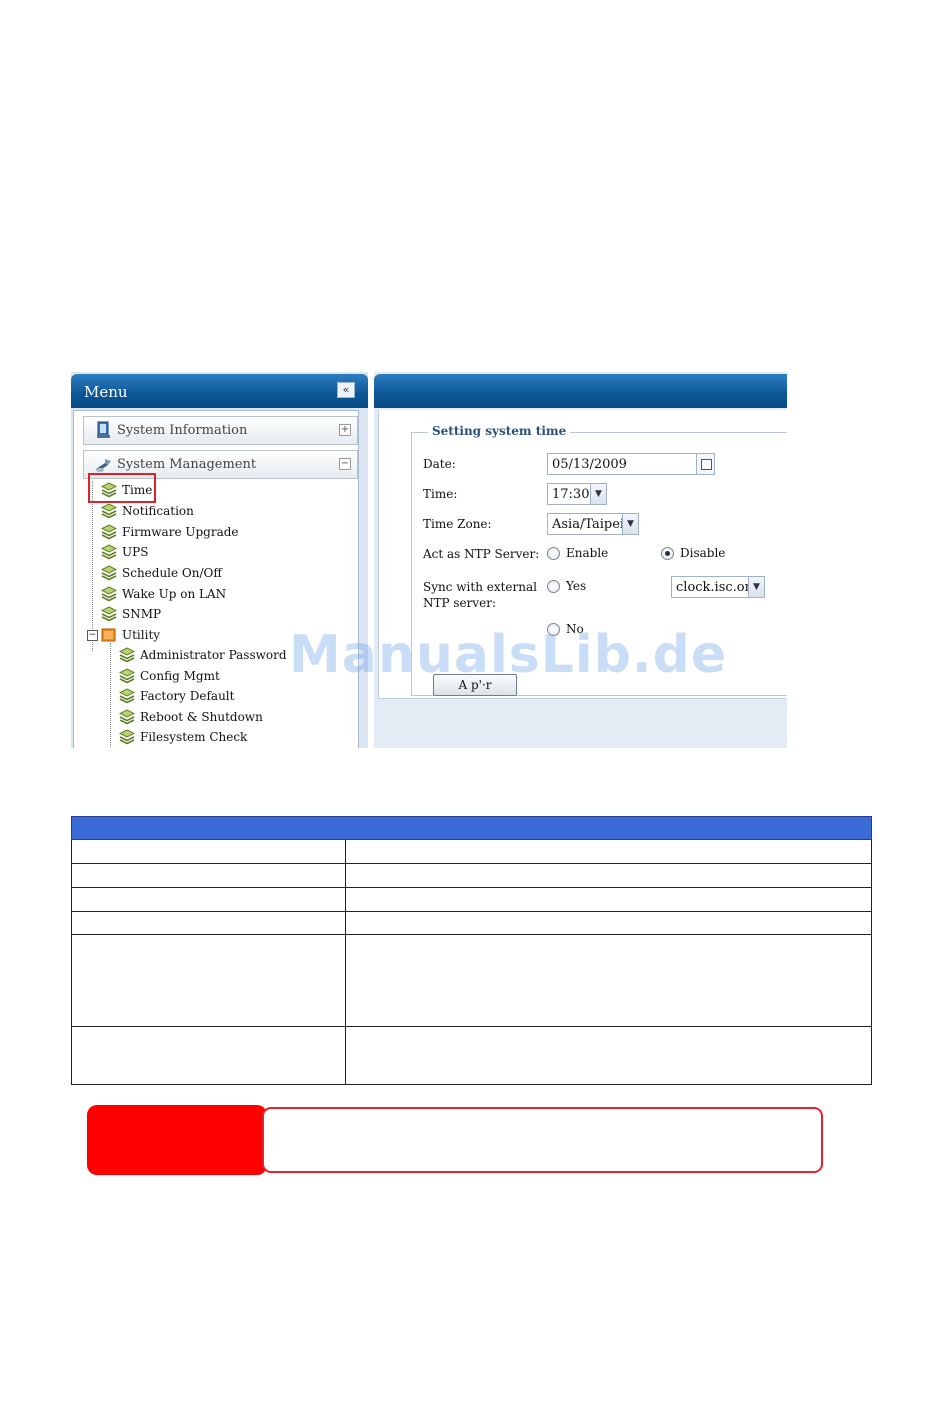 The width and height of the screenshot is (950, 1420). What do you see at coordinates (172, 573) in the screenshot?
I see `tree-item-label: Schedule On/Off` at bounding box center [172, 573].